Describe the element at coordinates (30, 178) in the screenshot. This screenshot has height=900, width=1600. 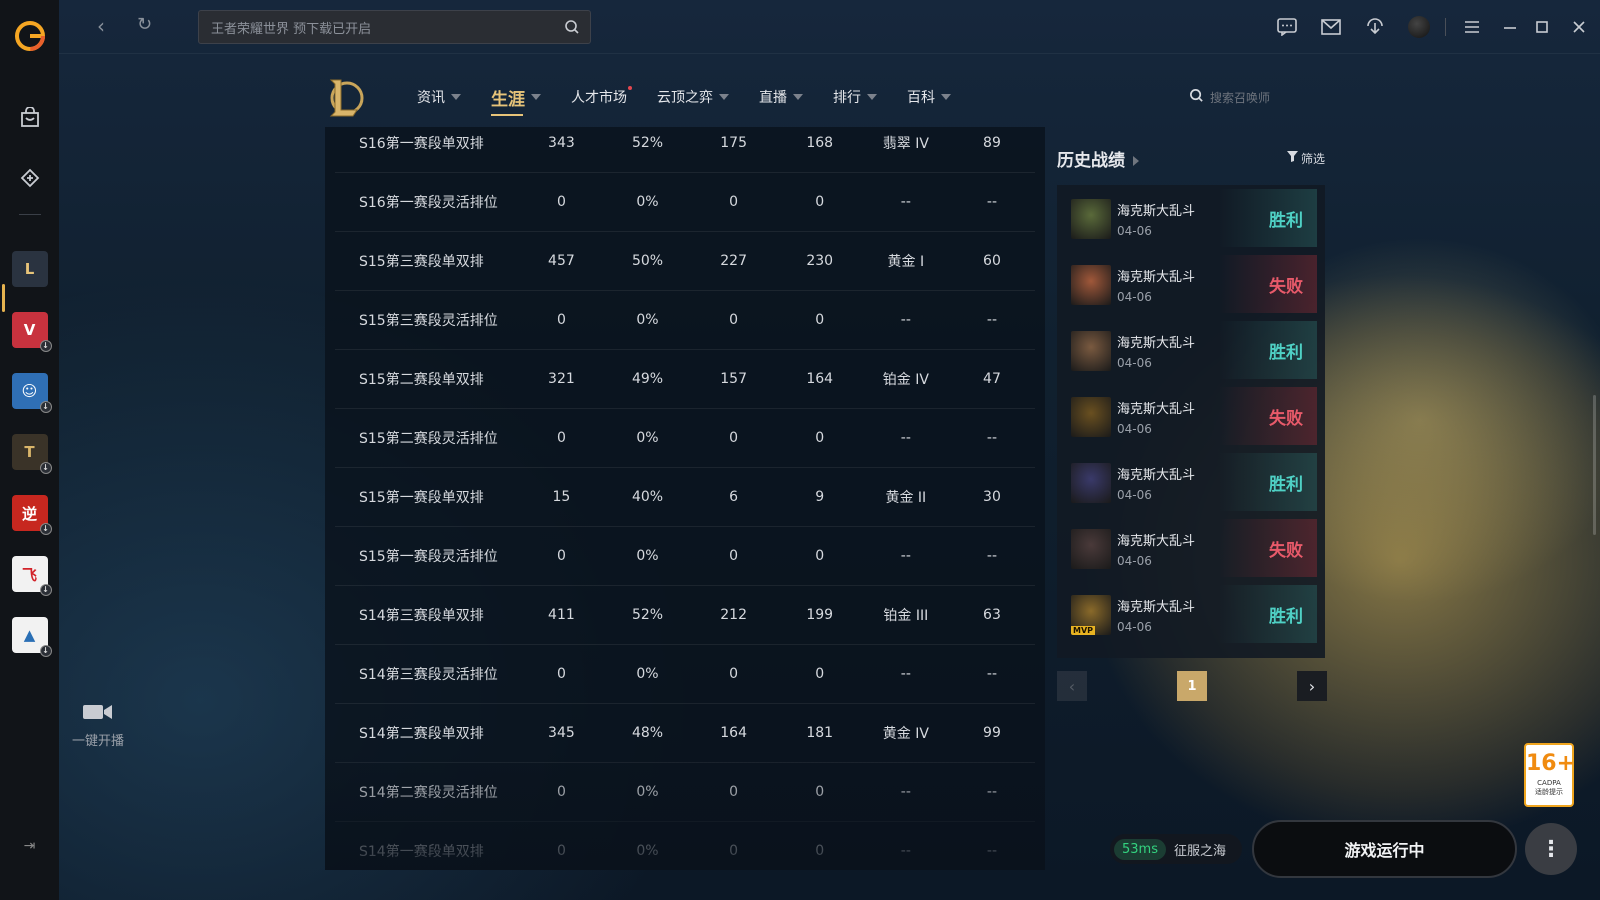
I see `add-game-icon` at that location.